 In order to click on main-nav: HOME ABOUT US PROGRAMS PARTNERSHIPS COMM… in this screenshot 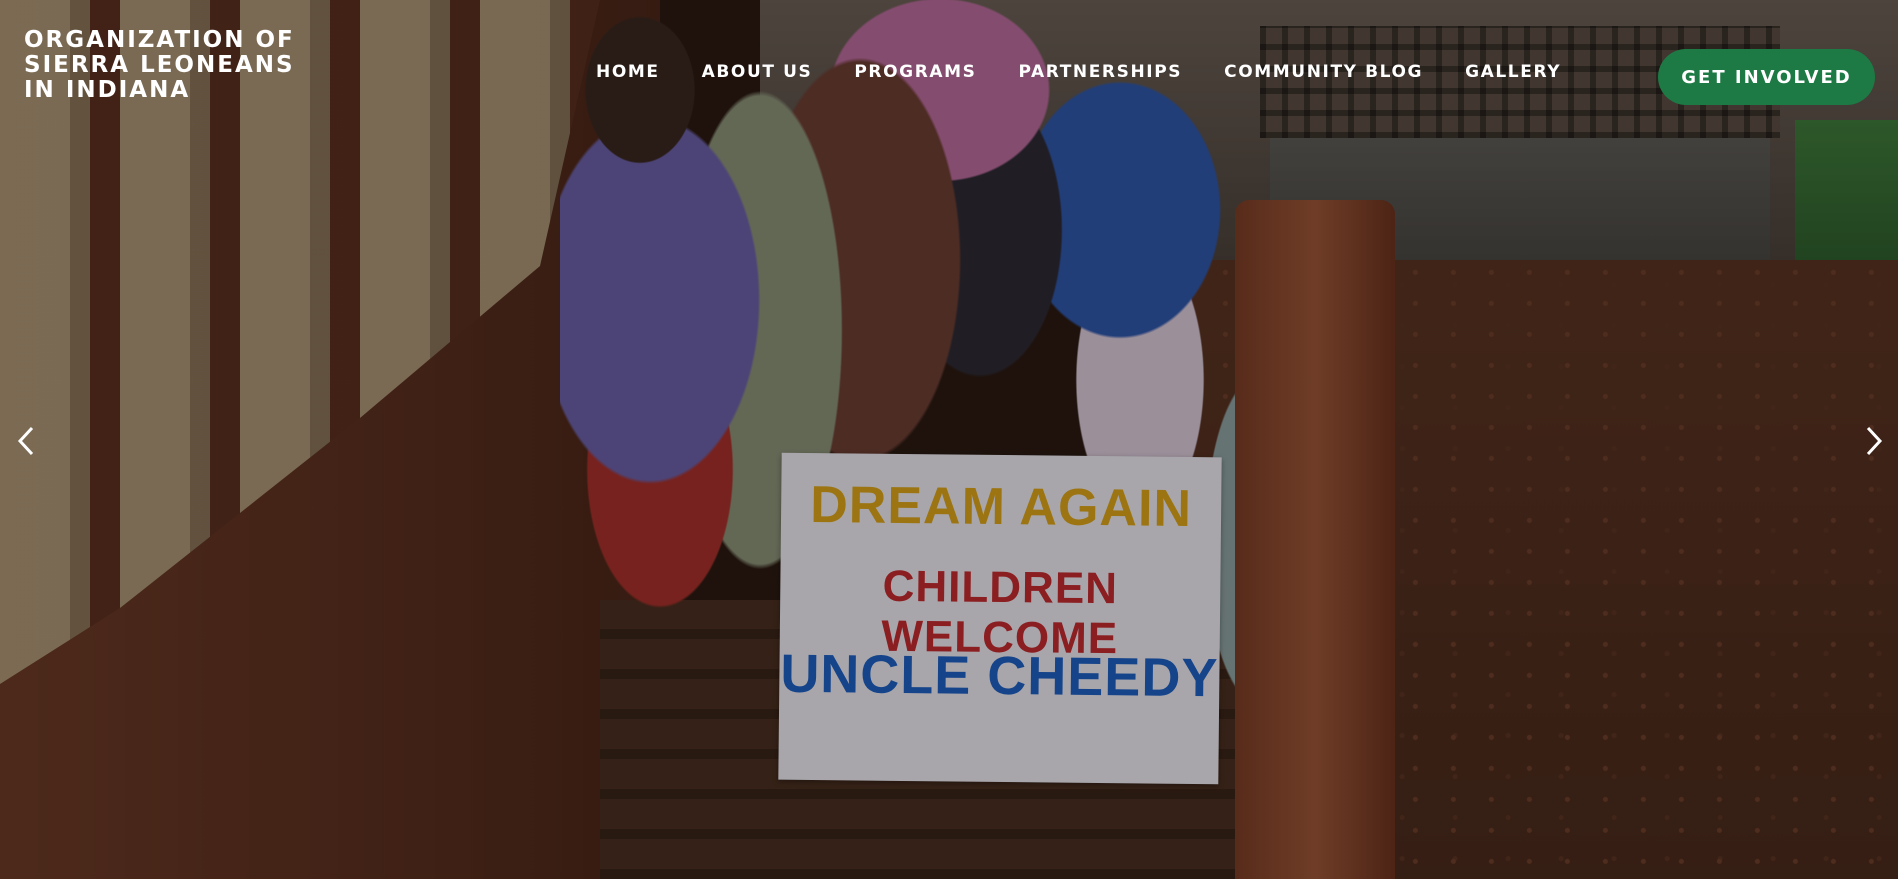, I will do `click(1078, 72)`.